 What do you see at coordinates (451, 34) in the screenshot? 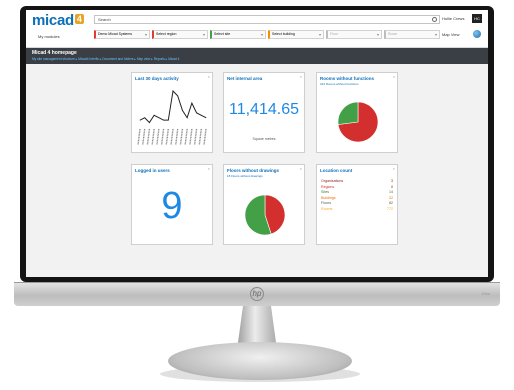
I see `map-view-link: Map View` at bounding box center [451, 34].